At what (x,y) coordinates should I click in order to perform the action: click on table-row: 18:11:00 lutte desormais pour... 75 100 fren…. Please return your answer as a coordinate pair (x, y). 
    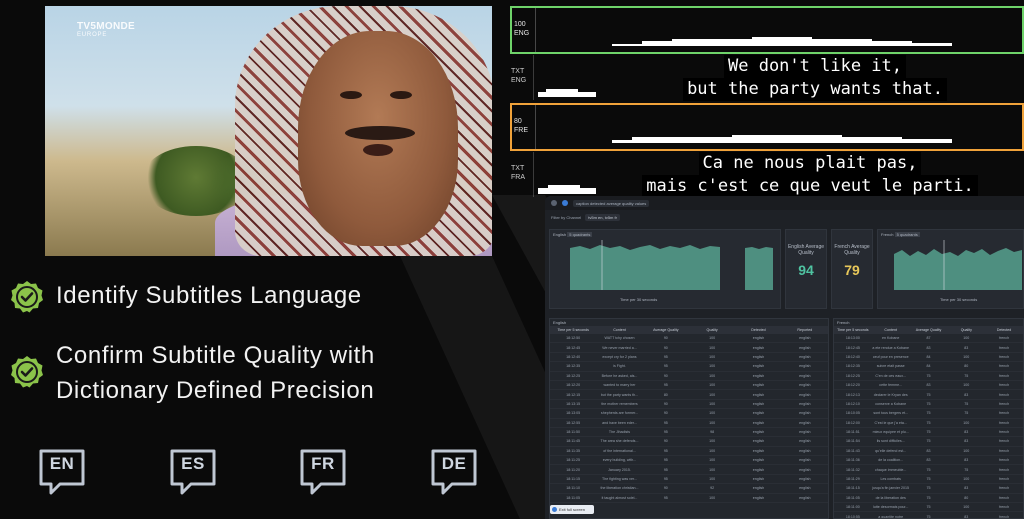
    Looking at the image, I should click on (928, 508).